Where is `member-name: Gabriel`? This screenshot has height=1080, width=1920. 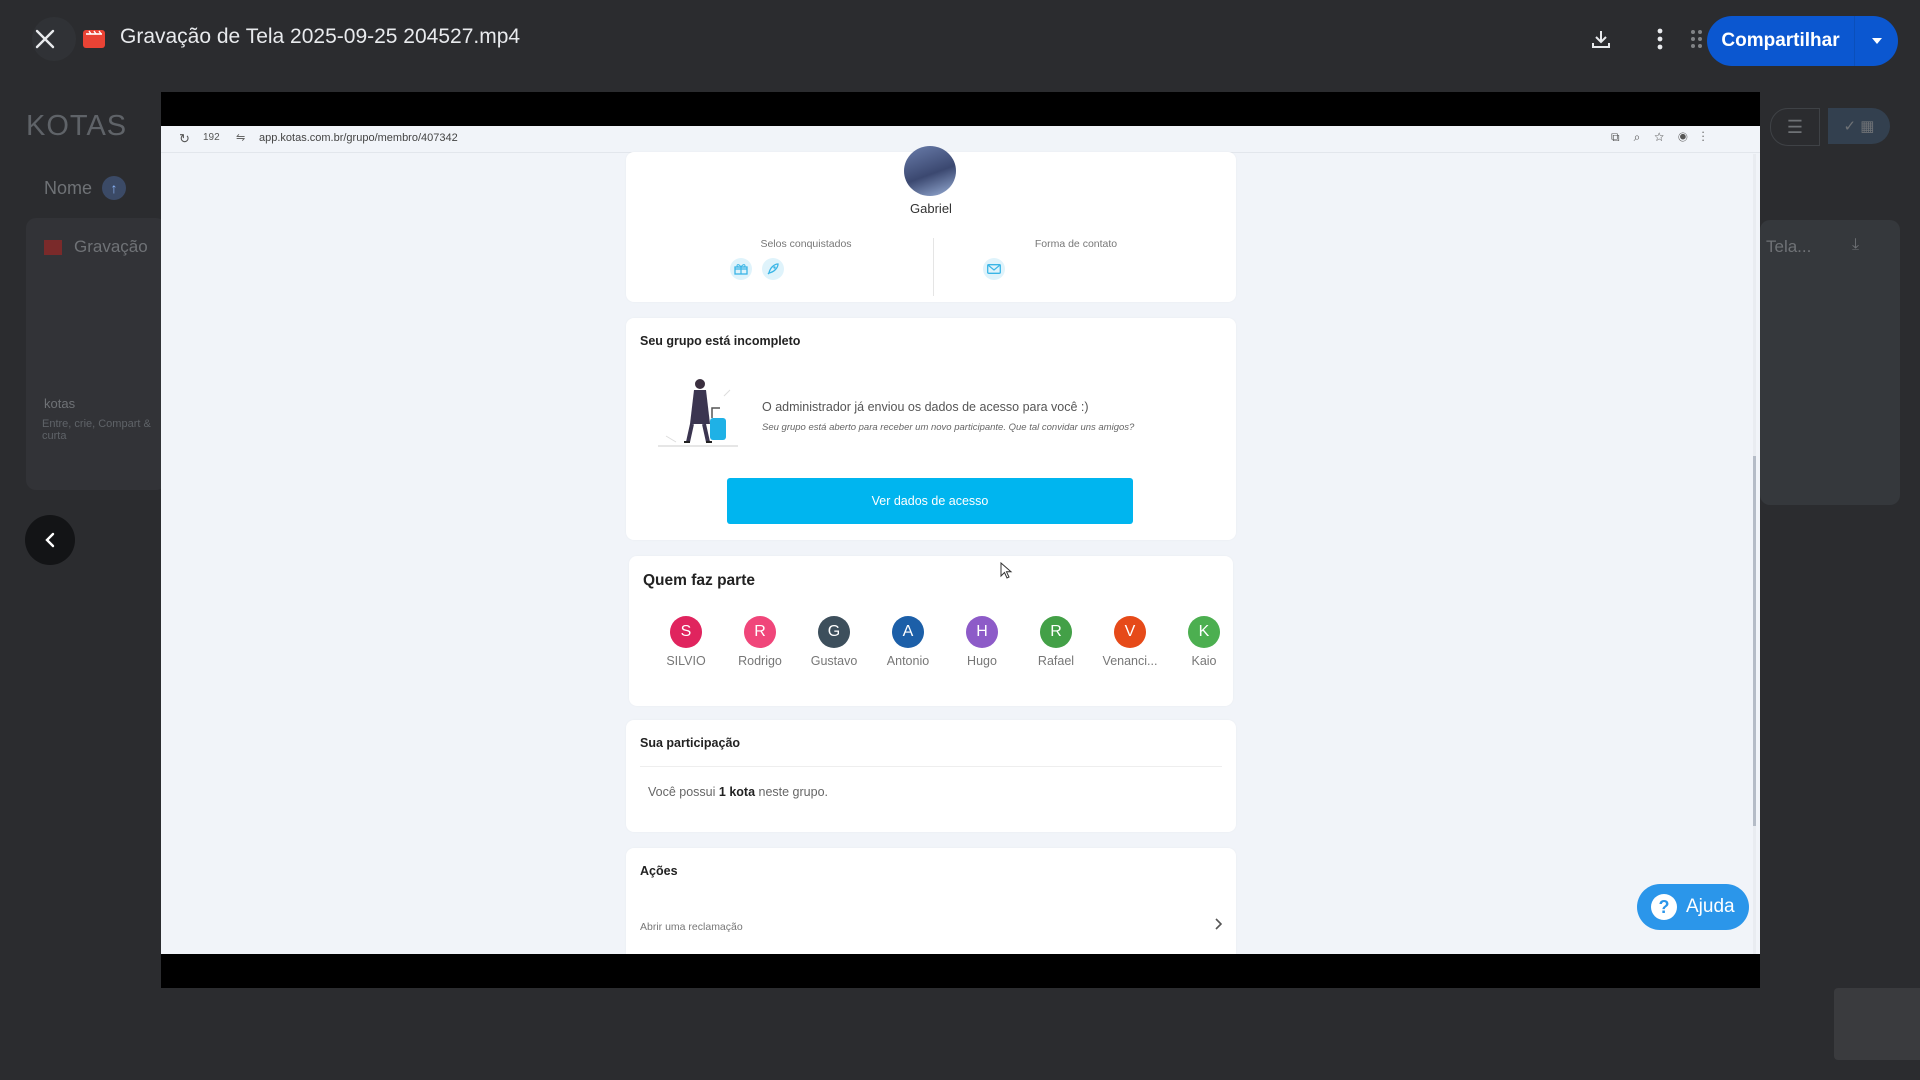
member-name: Gabriel is located at coordinates (931, 208).